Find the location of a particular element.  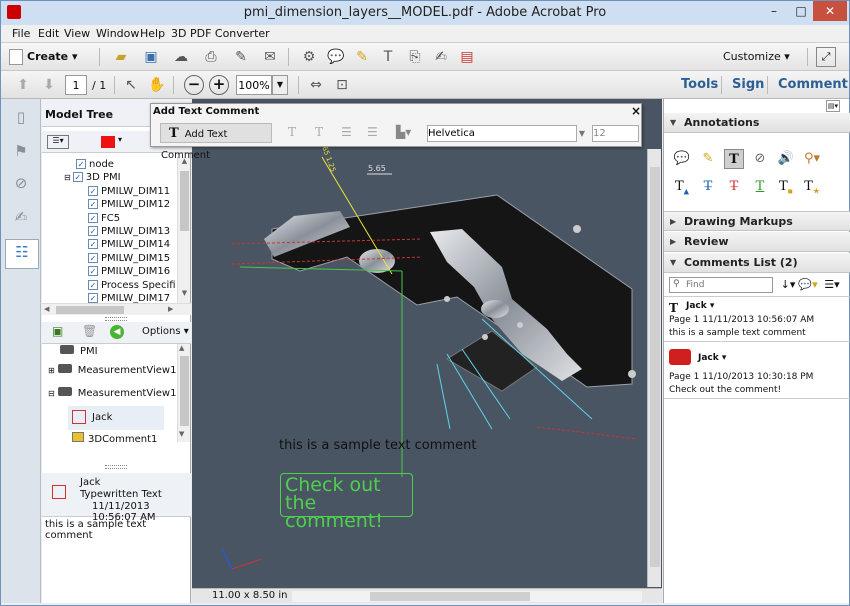

views-scrollbar: ▲ ▼ is located at coordinates (183, 393).